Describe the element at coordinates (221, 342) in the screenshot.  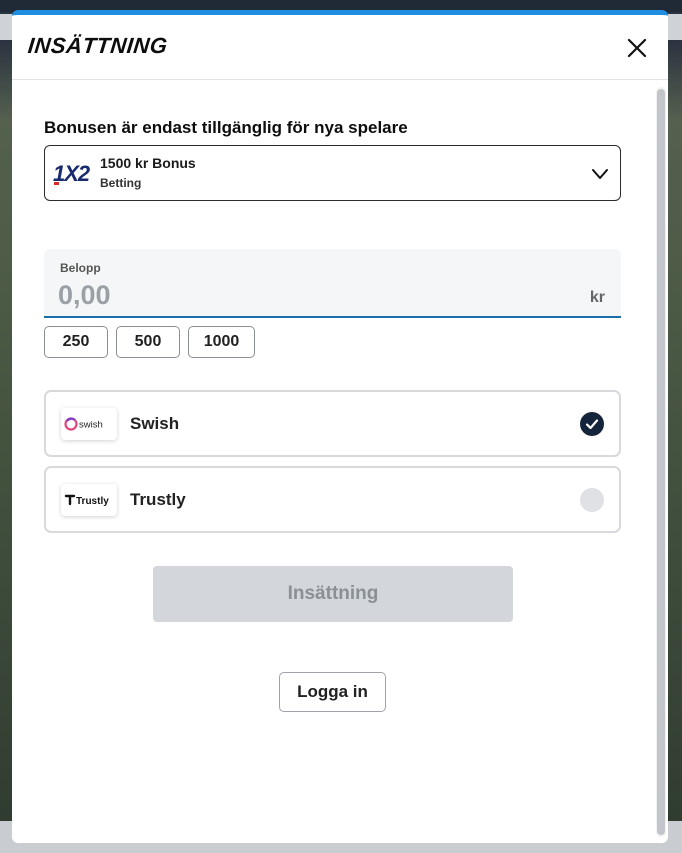
I see `quick-amount-1000: 1000` at that location.